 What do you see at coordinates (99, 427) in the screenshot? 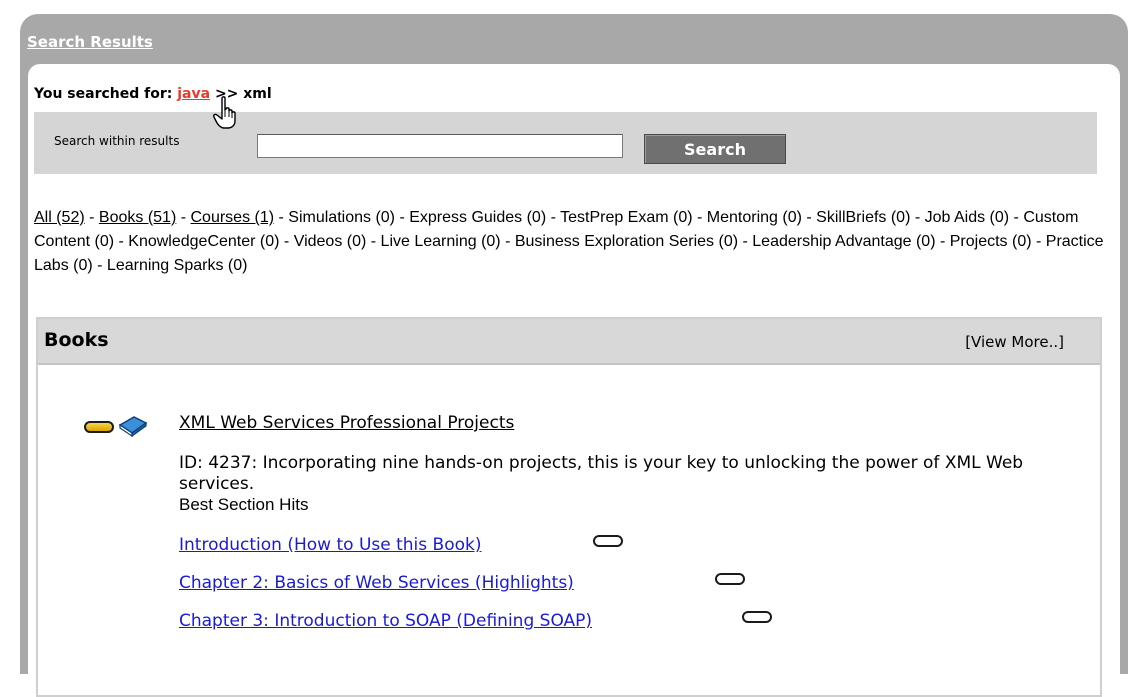
I see `relevance-pill-icon` at bounding box center [99, 427].